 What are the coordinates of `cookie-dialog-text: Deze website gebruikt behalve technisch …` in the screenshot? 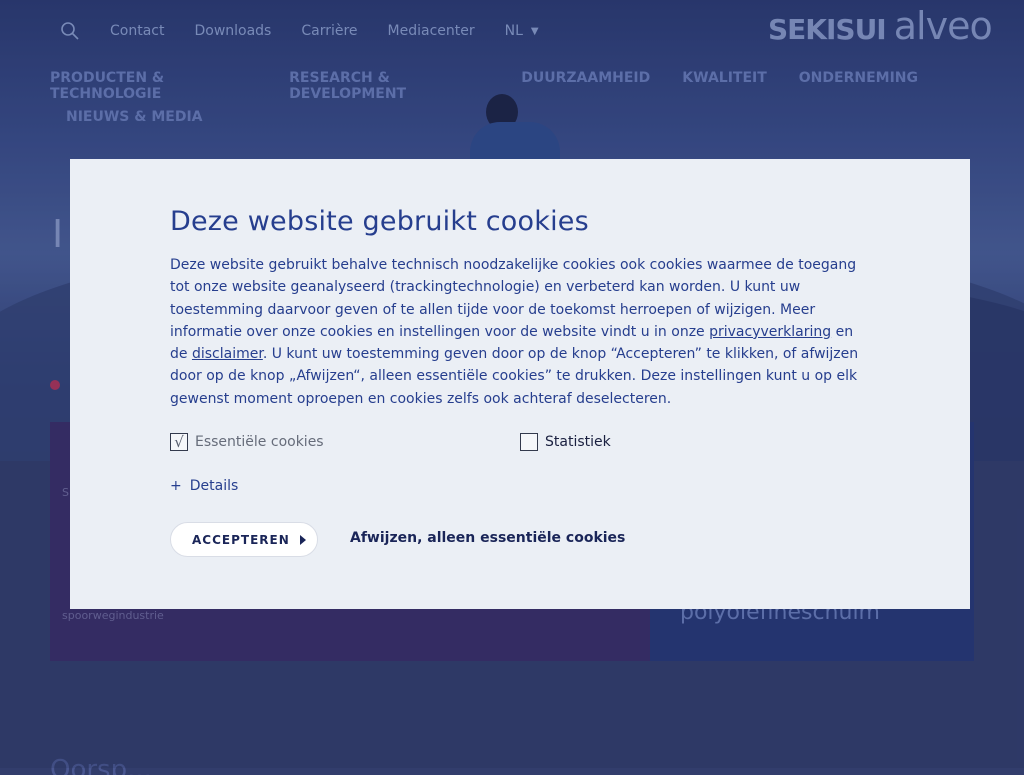 It's located at (515, 332).